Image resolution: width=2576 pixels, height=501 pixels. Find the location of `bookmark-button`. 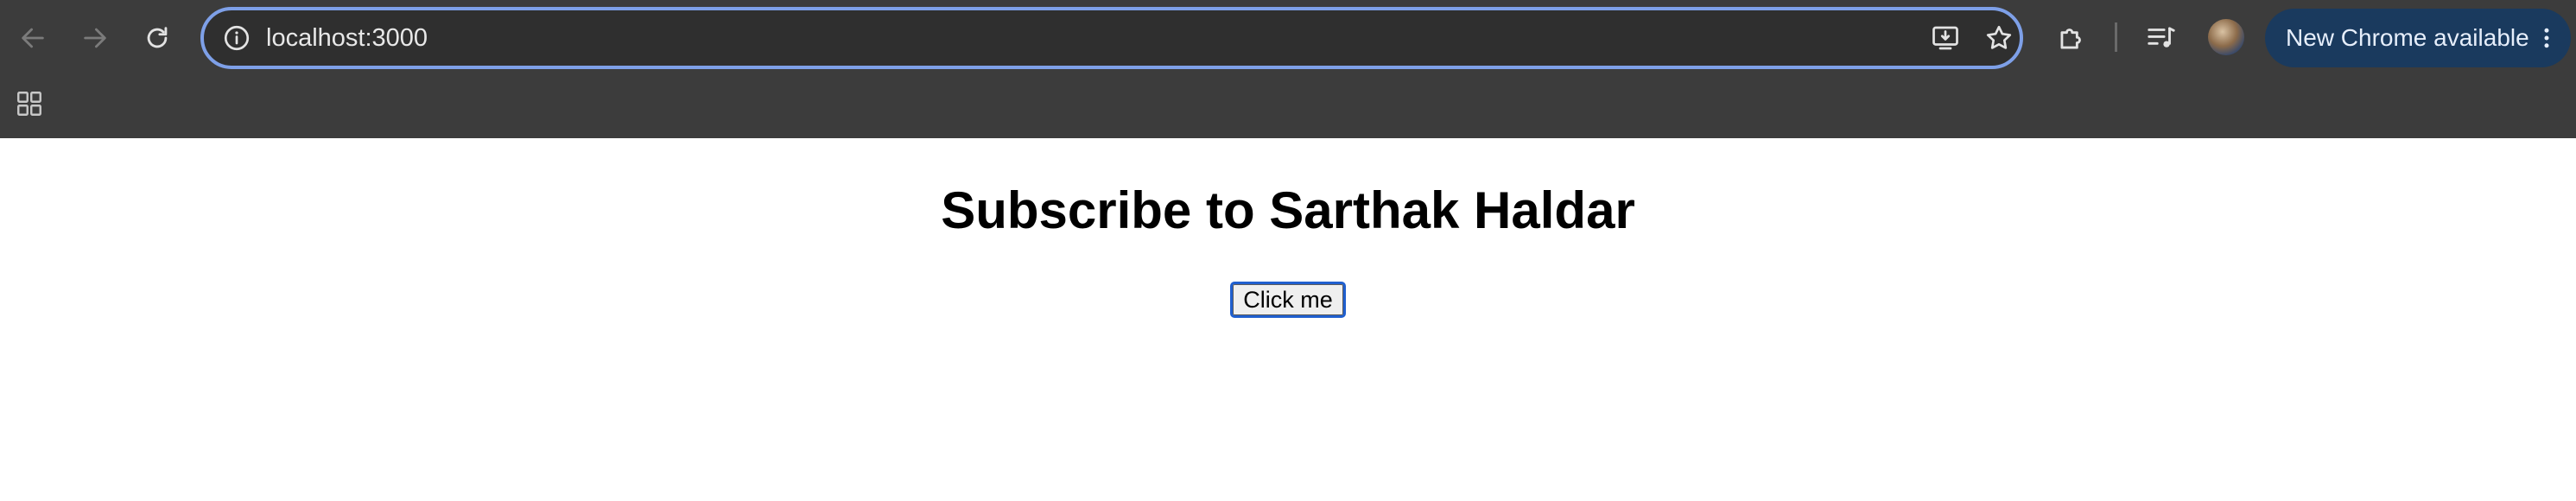

bookmark-button is located at coordinates (1999, 38).